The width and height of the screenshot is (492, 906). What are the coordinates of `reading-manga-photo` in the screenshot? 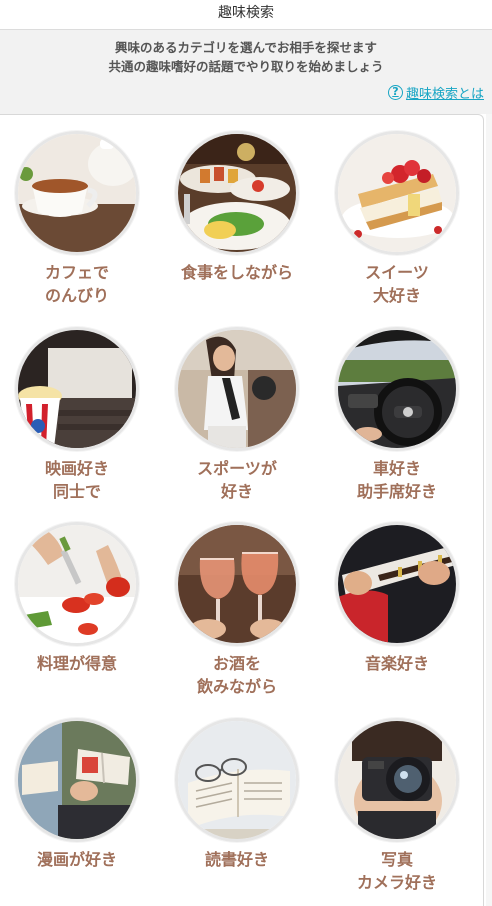 It's located at (77, 780).